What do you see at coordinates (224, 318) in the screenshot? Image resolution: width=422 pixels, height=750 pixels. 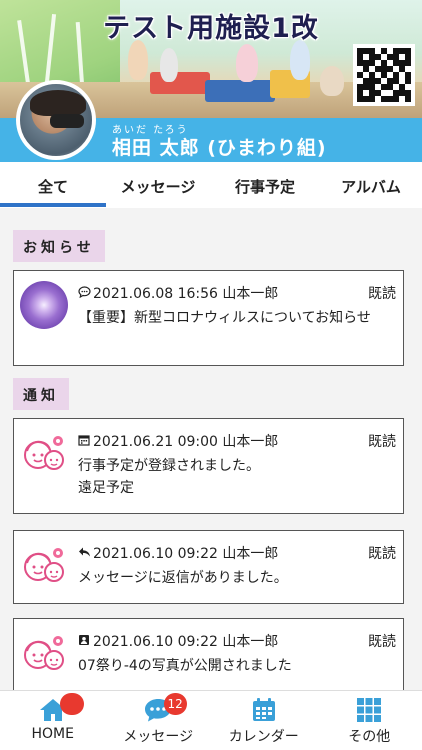 I see `notice-body: 【重要】新型コロナウィルスについてお知らせ` at bounding box center [224, 318].